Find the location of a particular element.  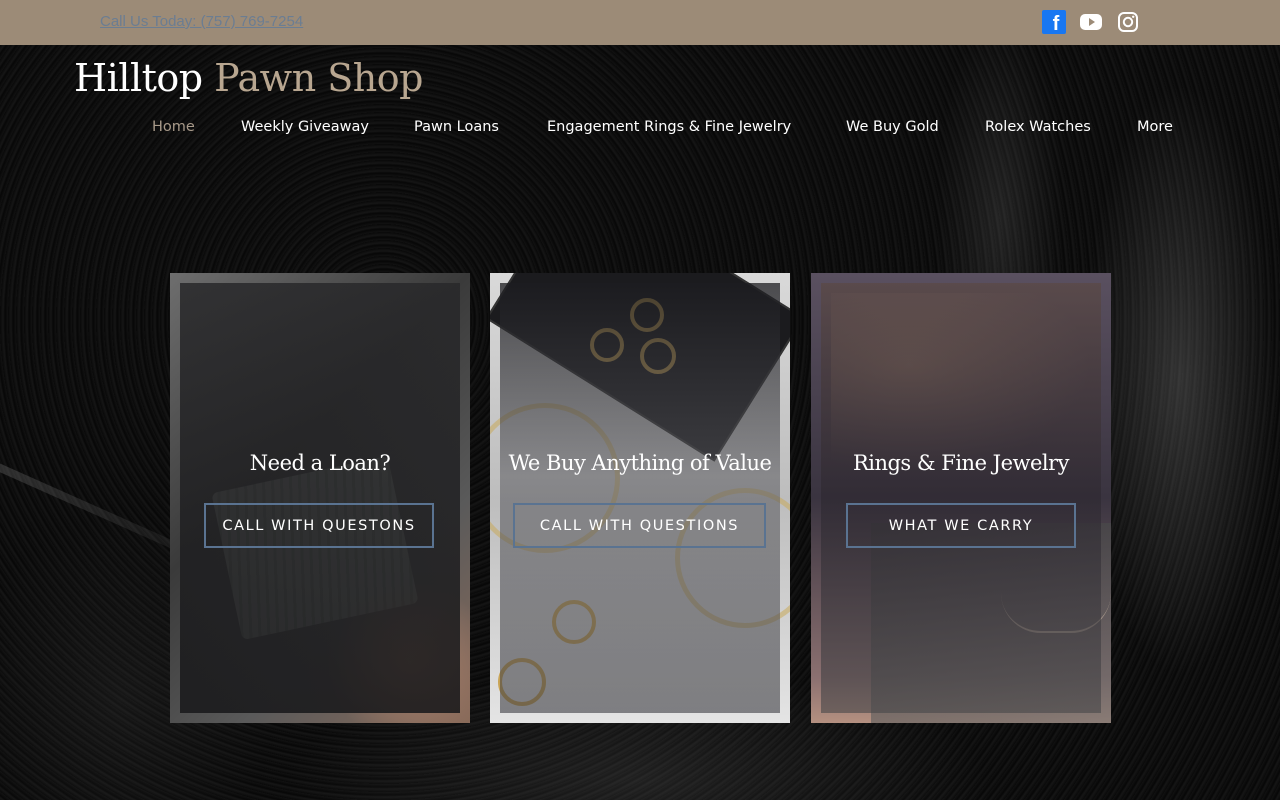

card-title: Need a Loan? is located at coordinates (320, 463).